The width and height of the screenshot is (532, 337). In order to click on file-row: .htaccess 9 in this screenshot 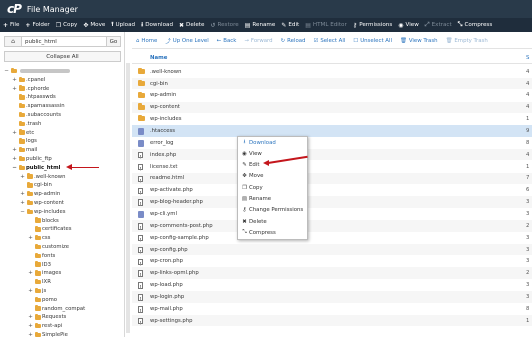, I will do `click(332, 131)`.